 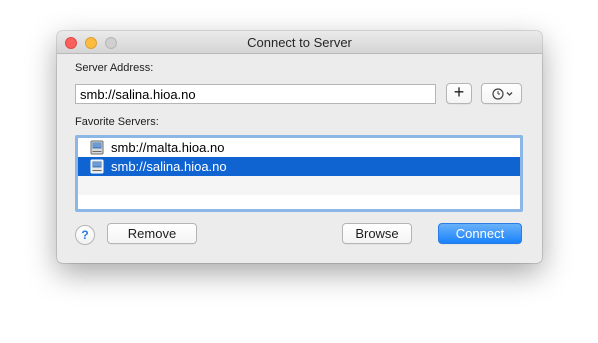 What do you see at coordinates (299, 166) in the screenshot?
I see `list-item-selected: smb://salina.hioa.no` at bounding box center [299, 166].